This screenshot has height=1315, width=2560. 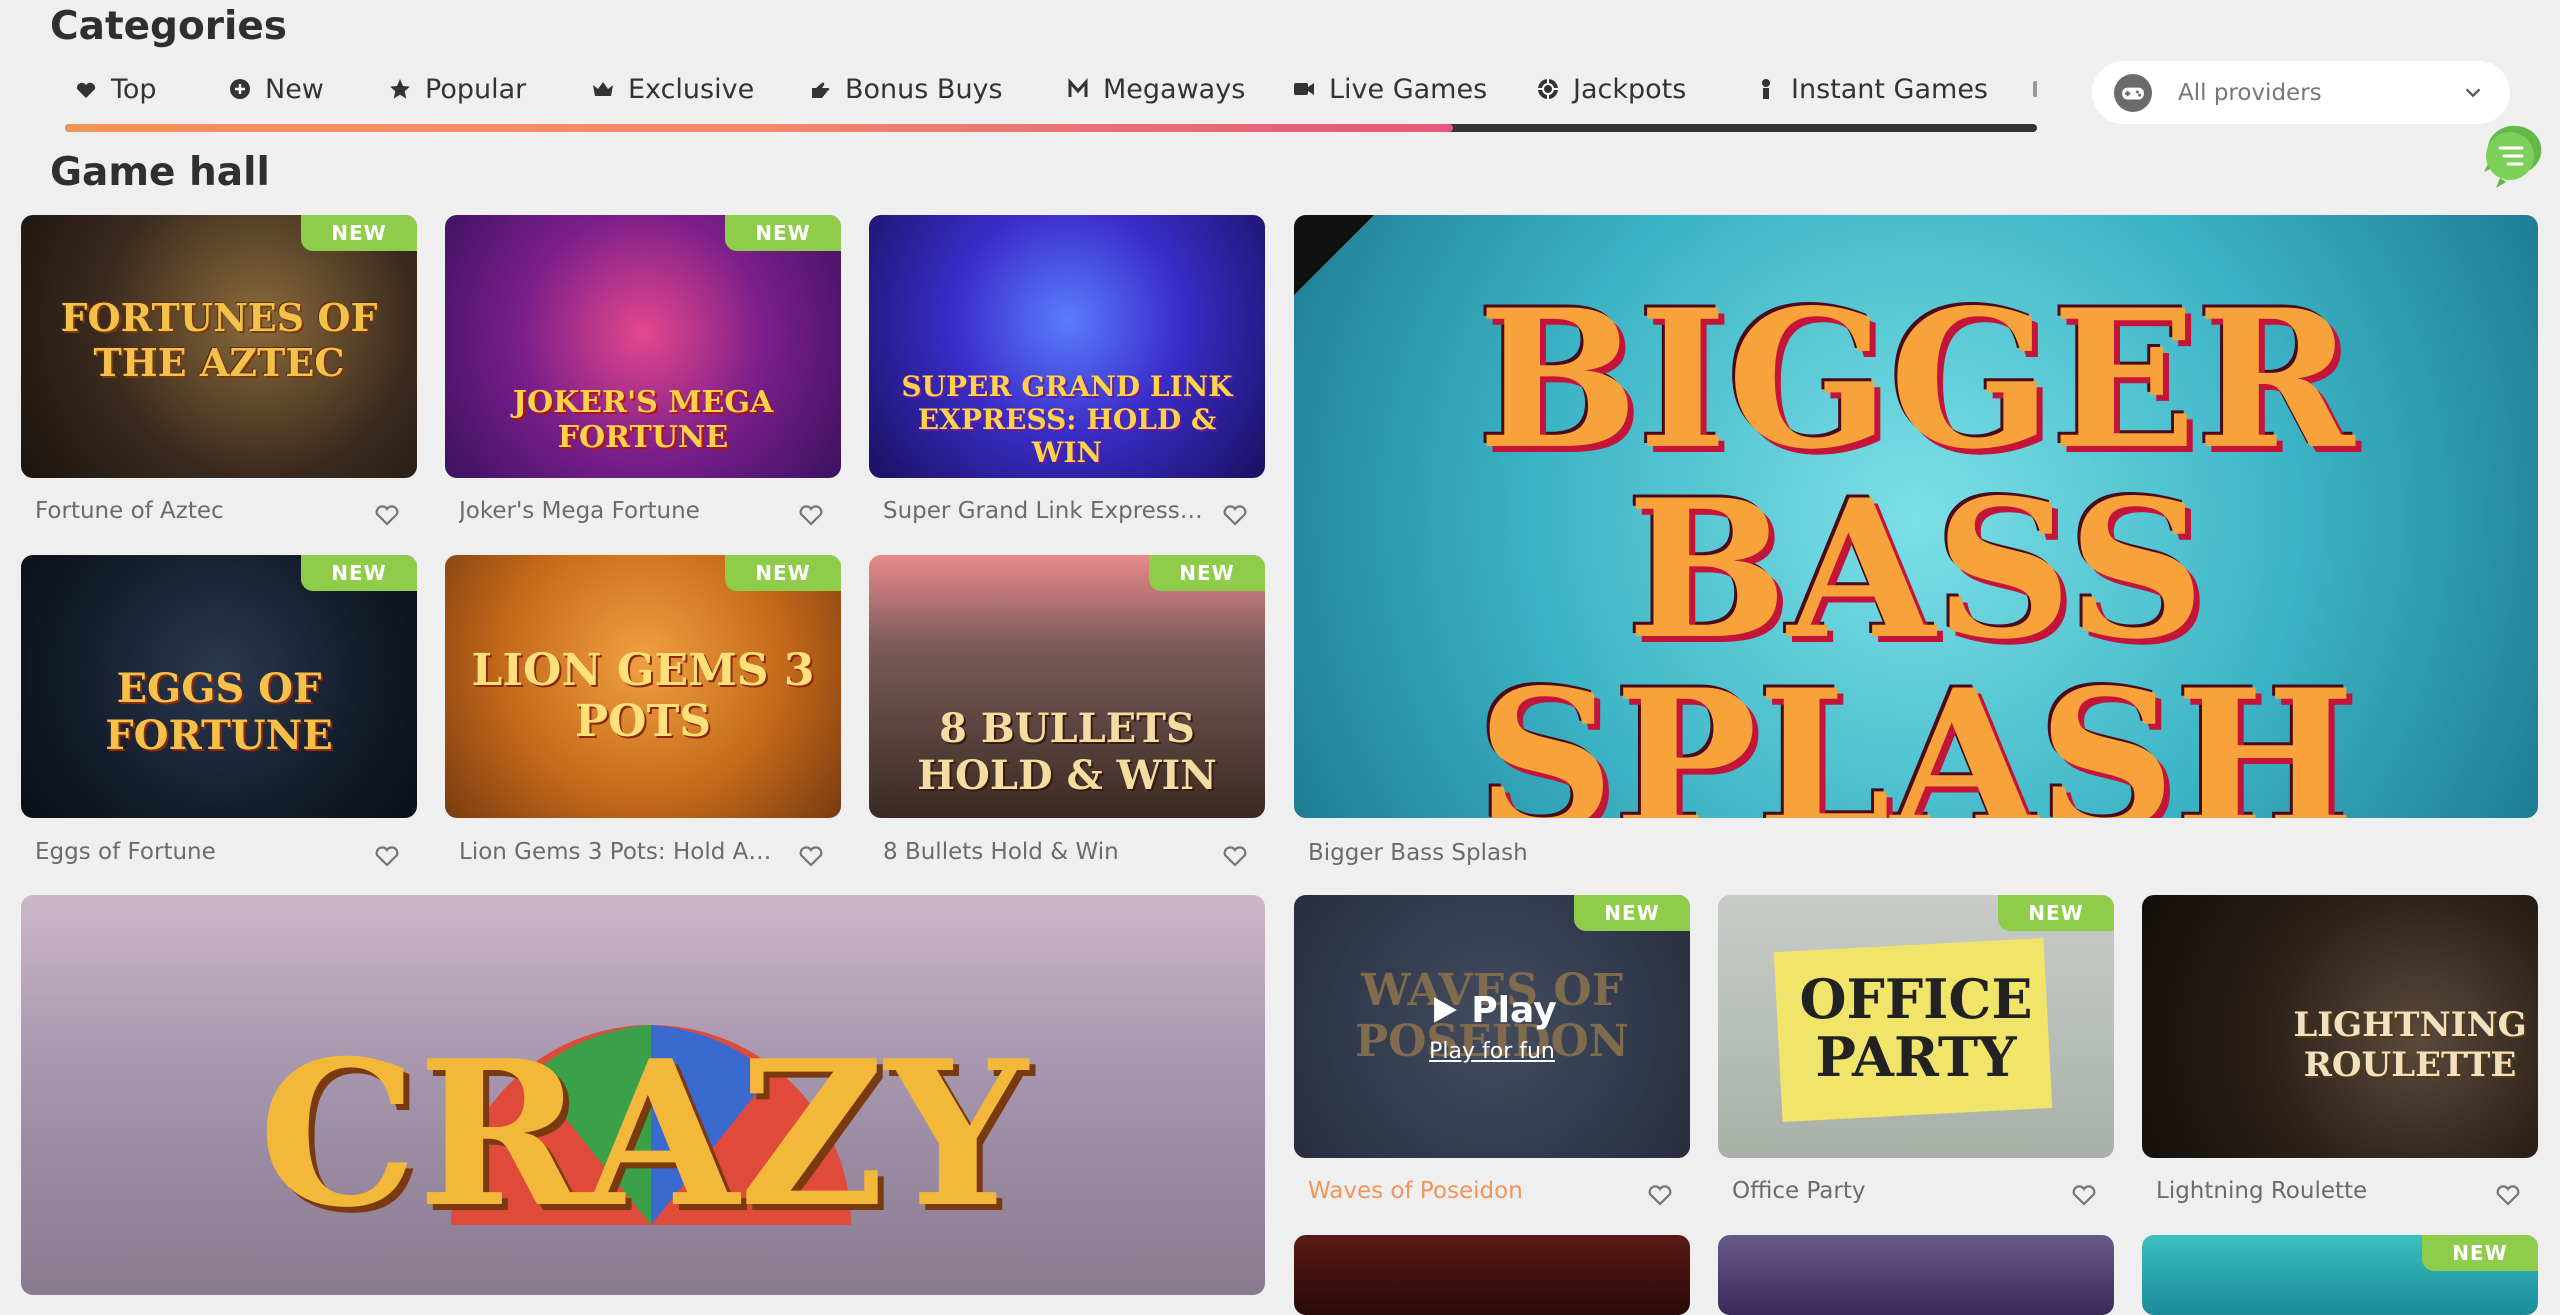 I want to click on tab-exclusive: Exclusive, so click(x=672, y=89).